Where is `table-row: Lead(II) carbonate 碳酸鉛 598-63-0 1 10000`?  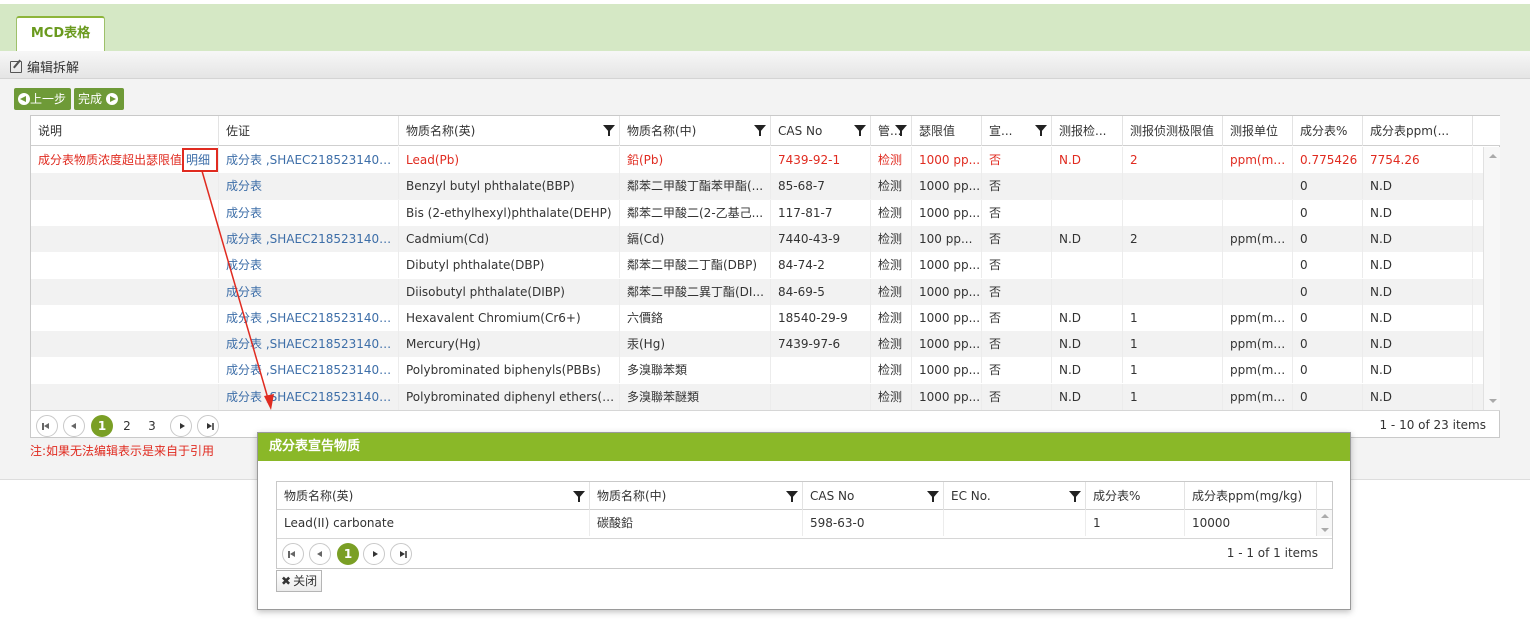
table-row: Lead(II) carbonate 碳酸鉛 598-63-0 1 10000 is located at coordinates (797, 523).